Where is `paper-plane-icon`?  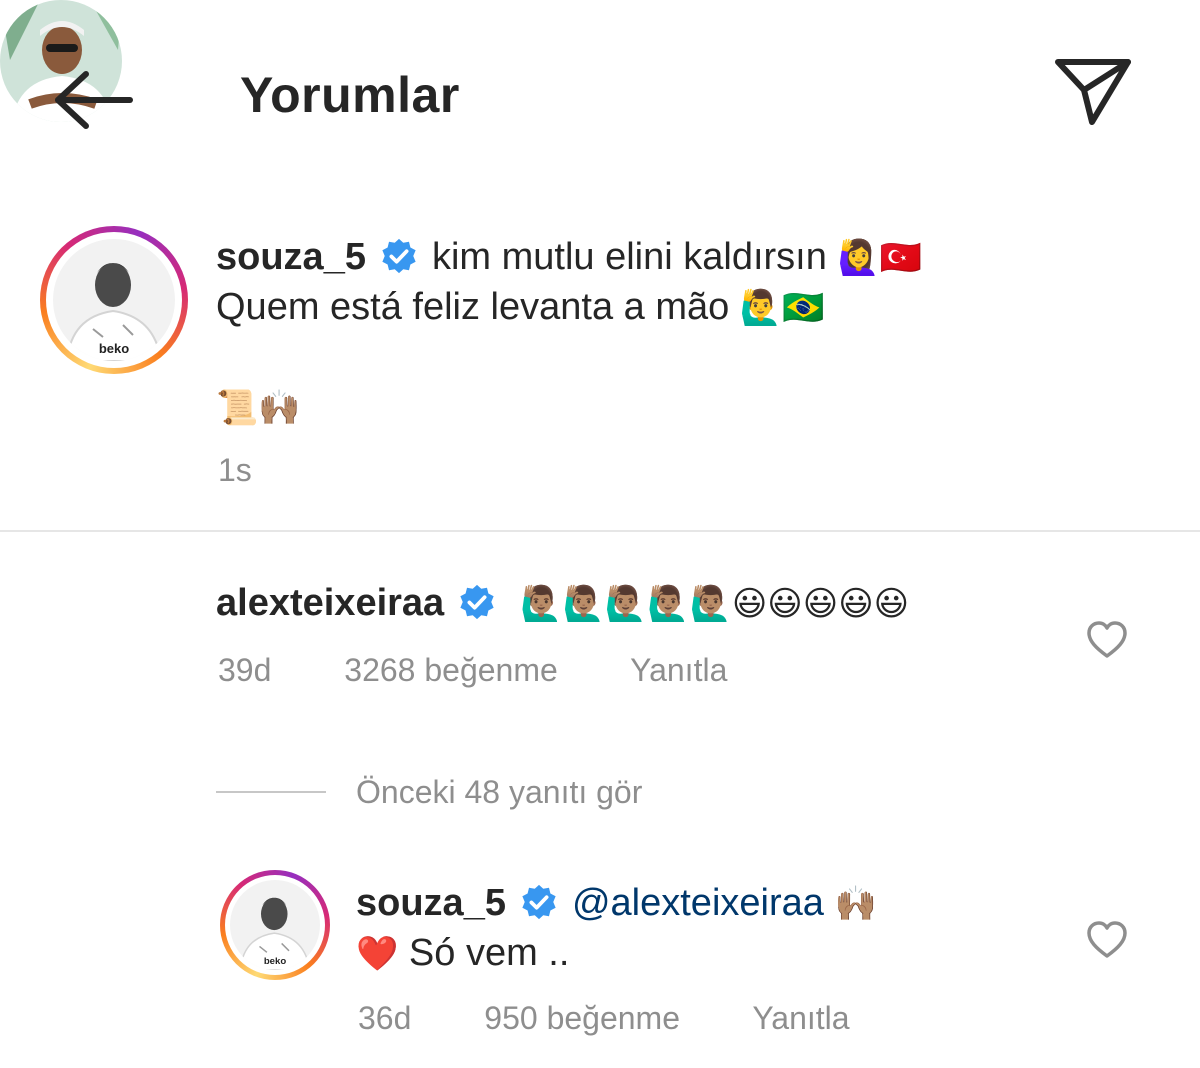
paper-plane-icon is located at coordinates (1093, 92).